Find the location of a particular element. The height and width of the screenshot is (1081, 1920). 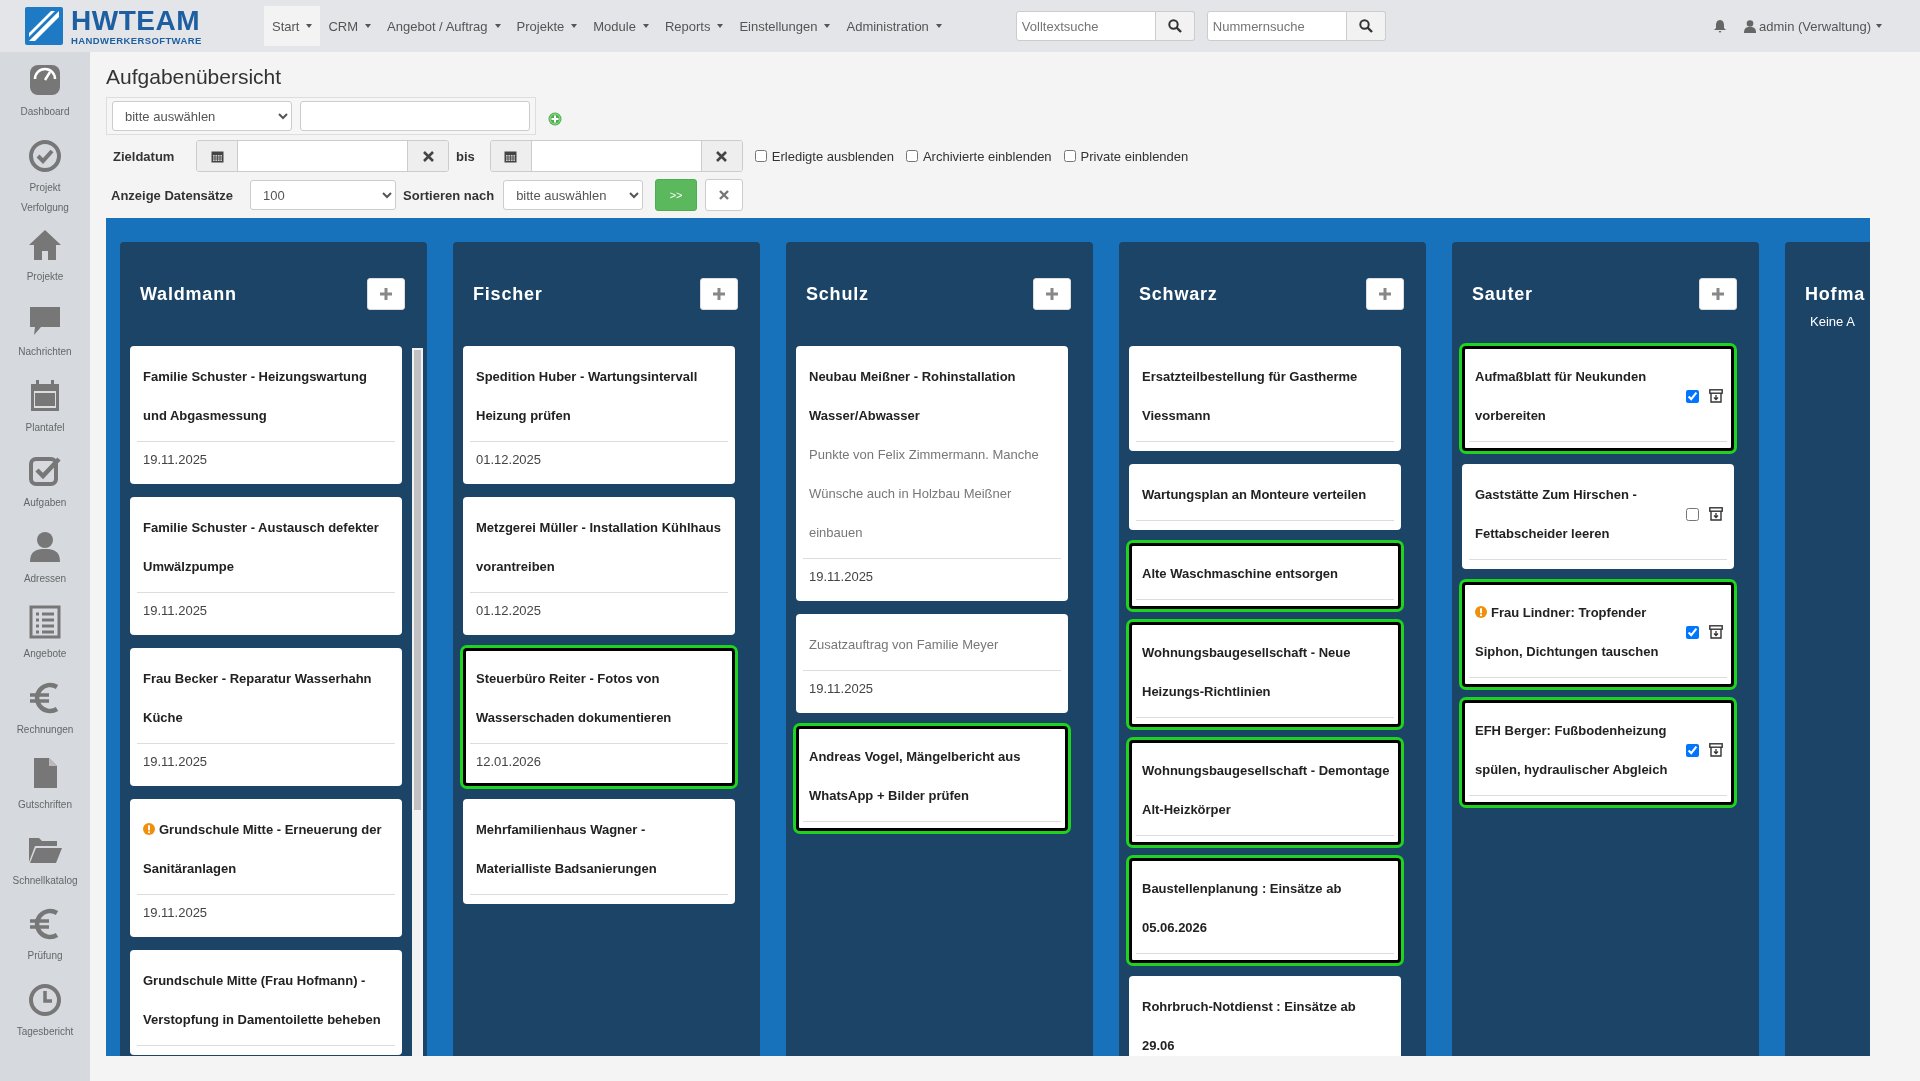

task-card: Steuerbüro Reiter - Fotos von Wasserschaden dokumentieren 12.01.2026 is located at coordinates (599, 717).